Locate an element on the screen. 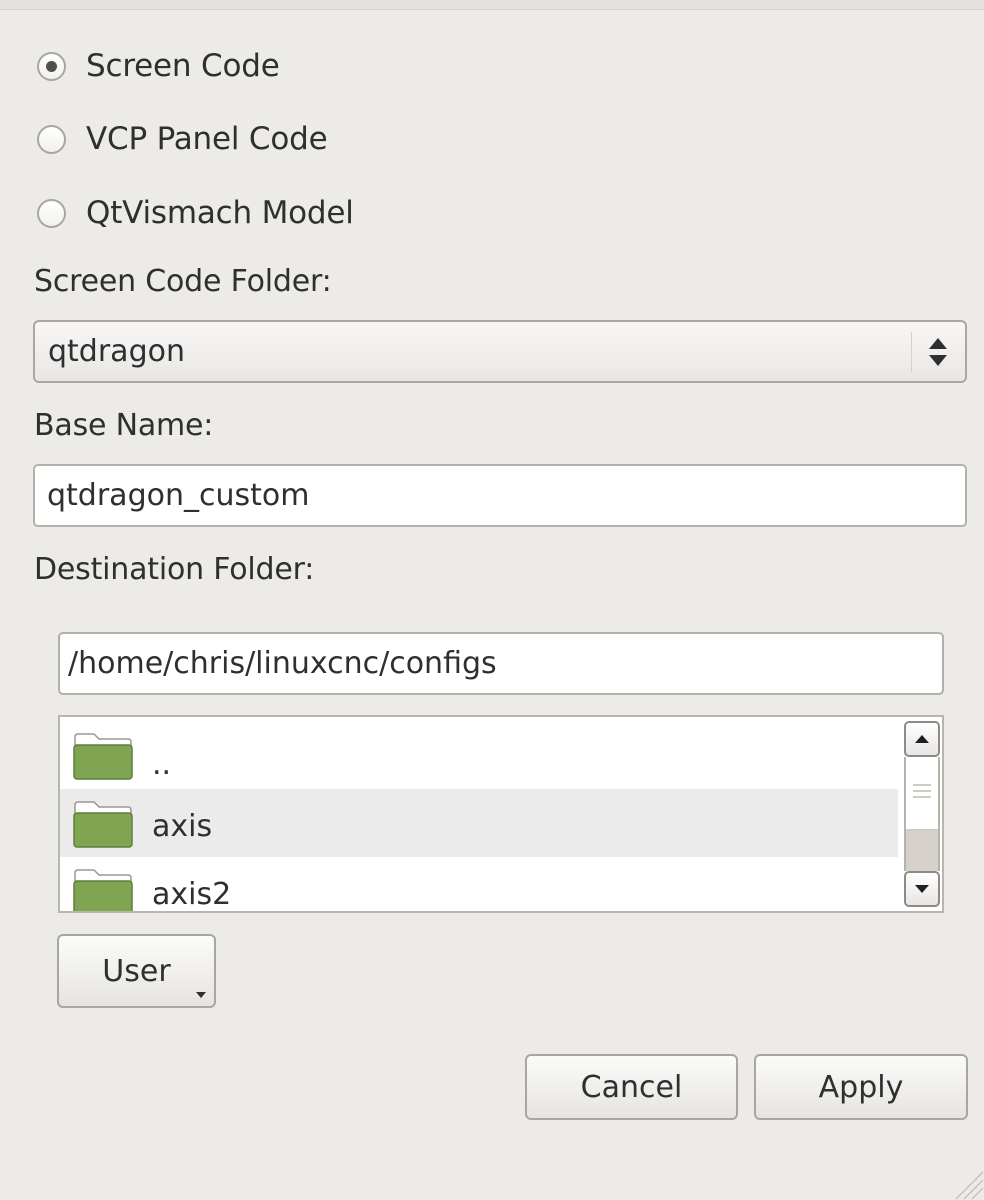  cancel-button-label: Cancel is located at coordinates (631, 1087).